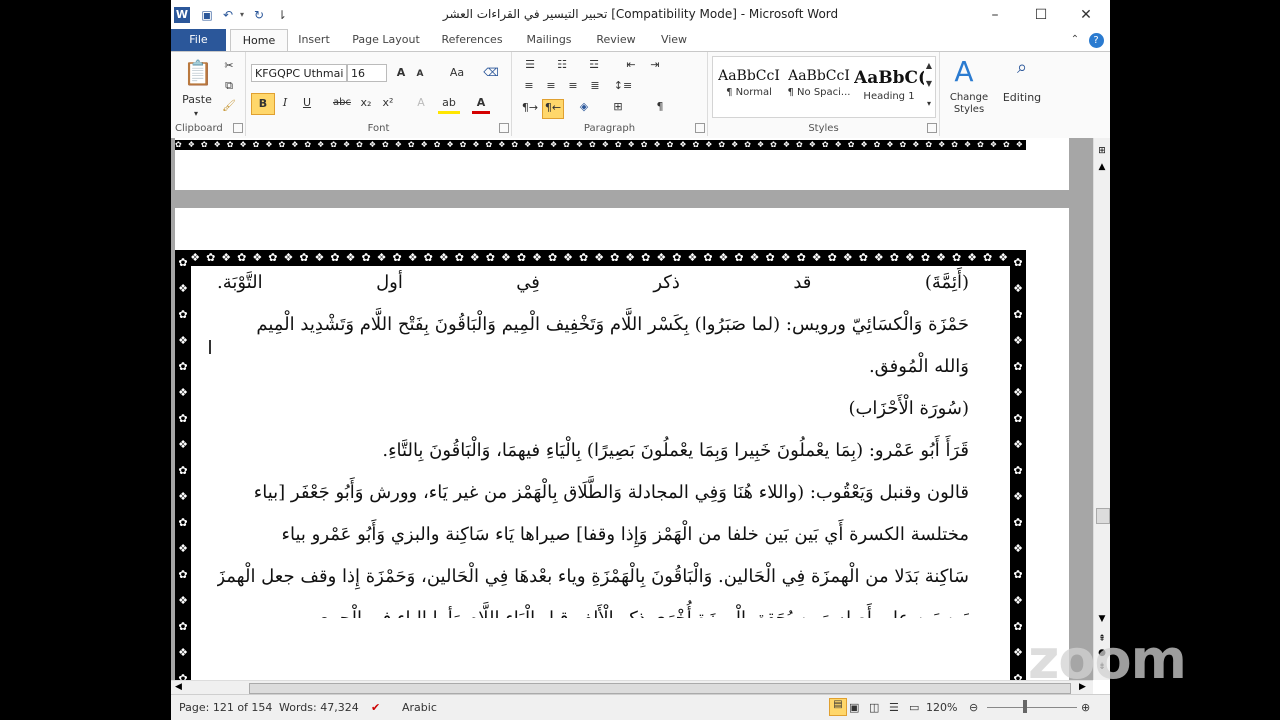  I want to click on scroll-down-icon: ▼, so click(1102, 620).